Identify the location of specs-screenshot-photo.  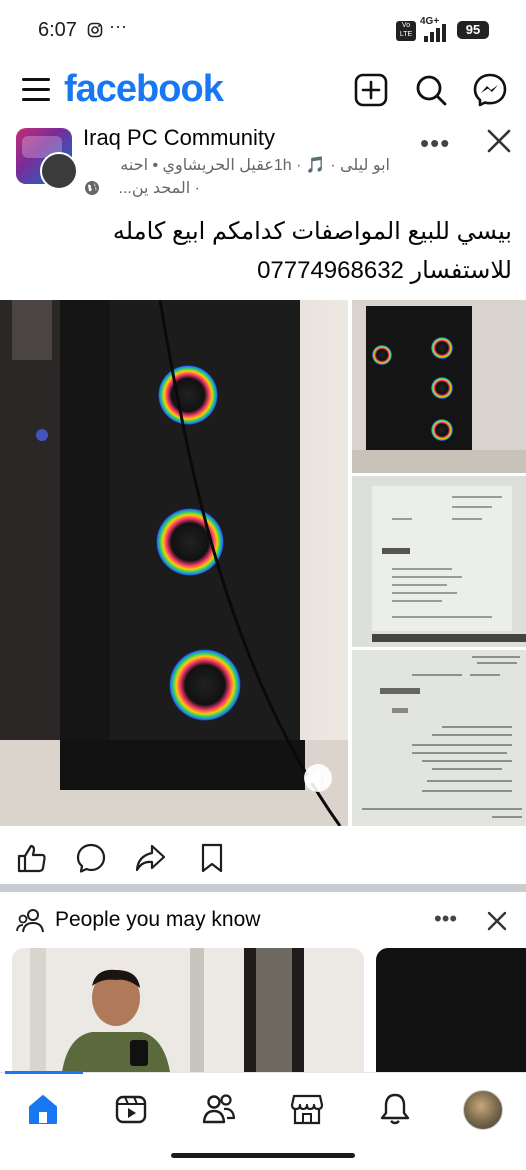
(439, 561).